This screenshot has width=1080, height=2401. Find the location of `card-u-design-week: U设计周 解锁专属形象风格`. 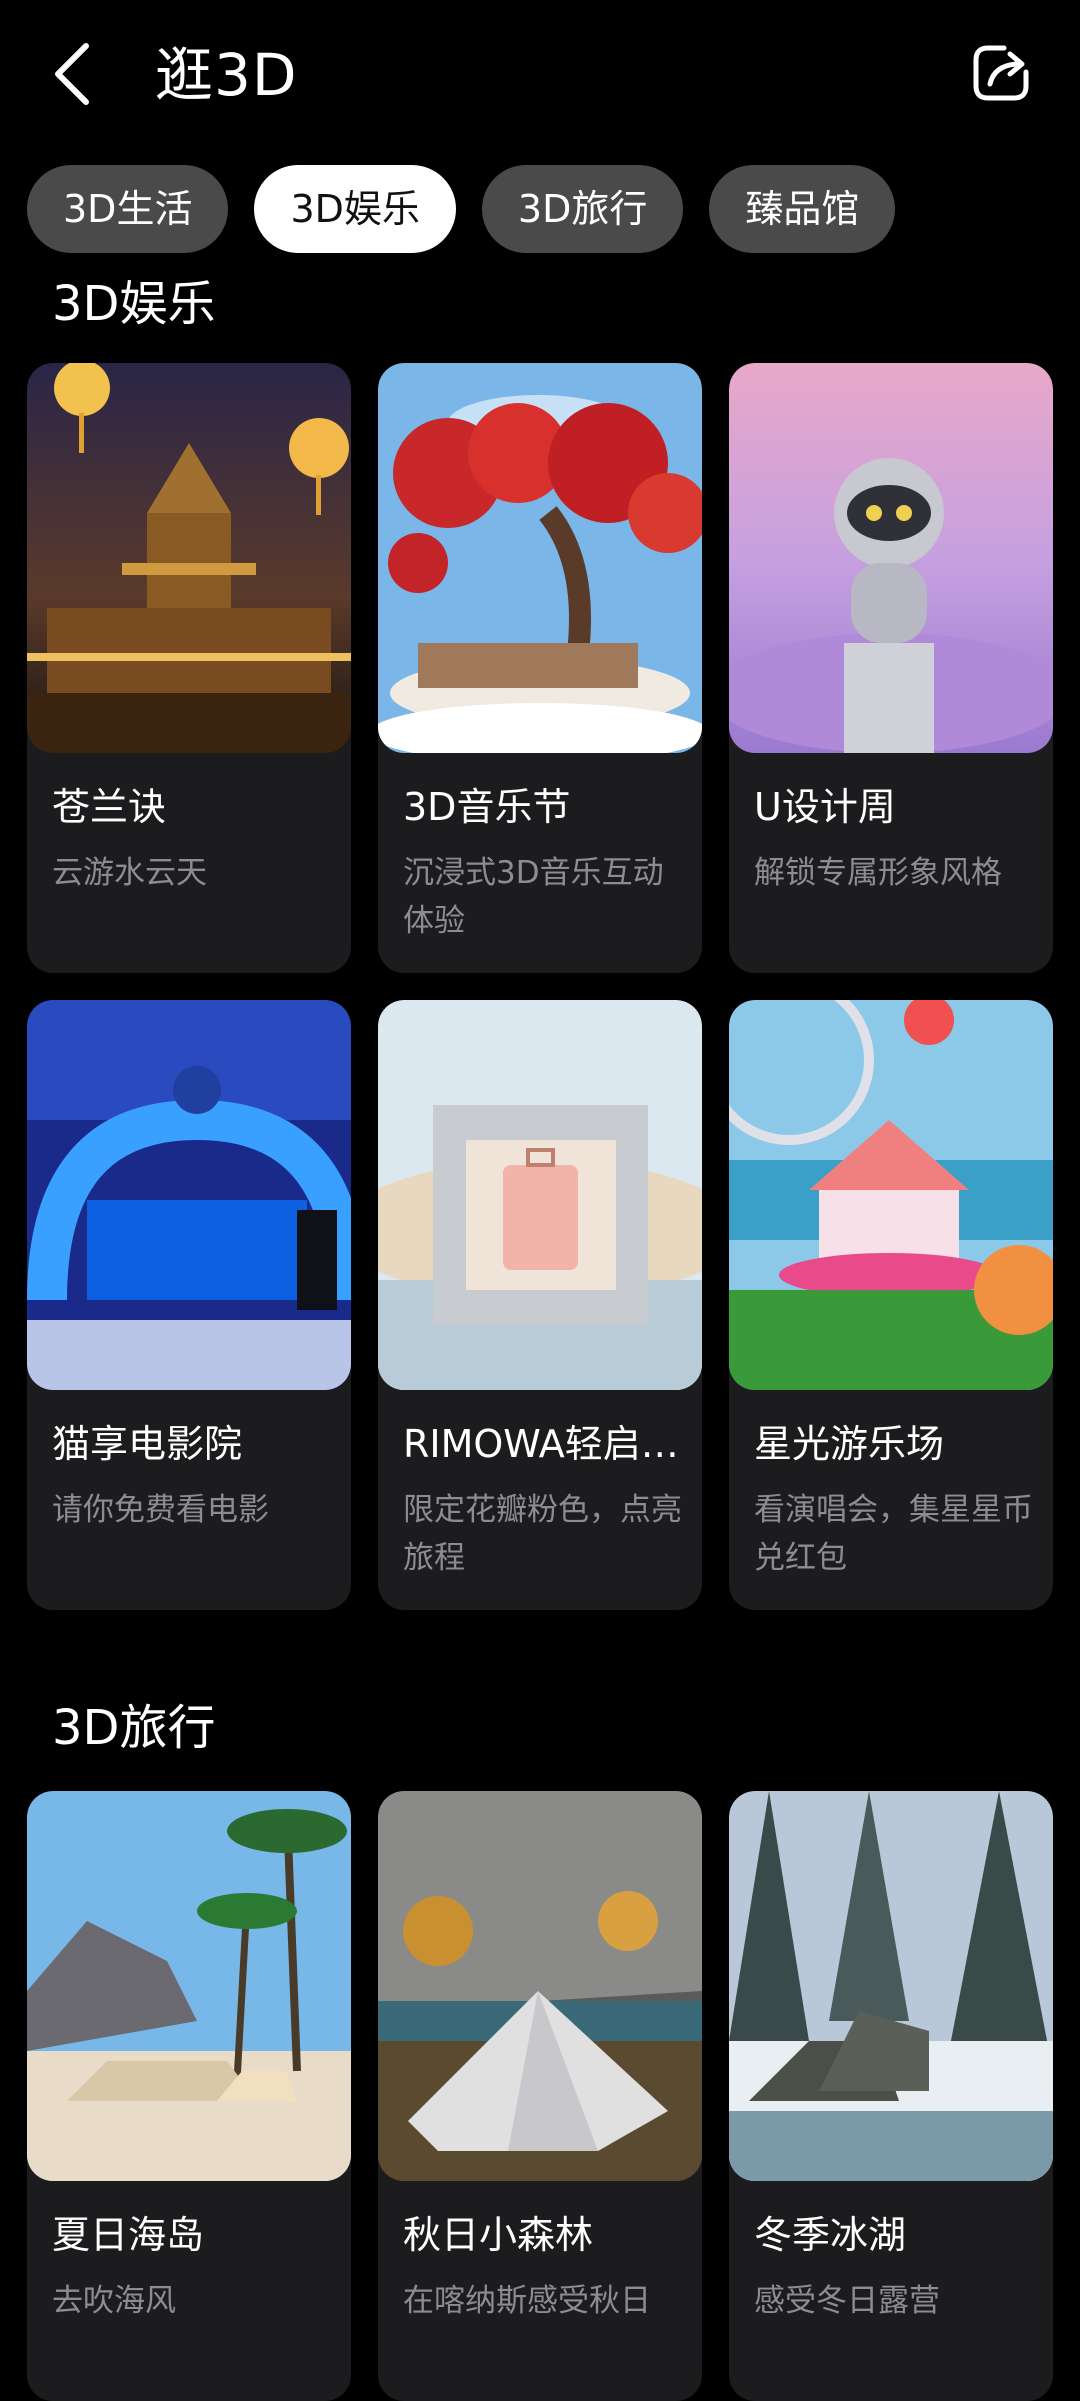

card-u-design-week: U设计周 解锁专属形象风格 is located at coordinates (891, 668).